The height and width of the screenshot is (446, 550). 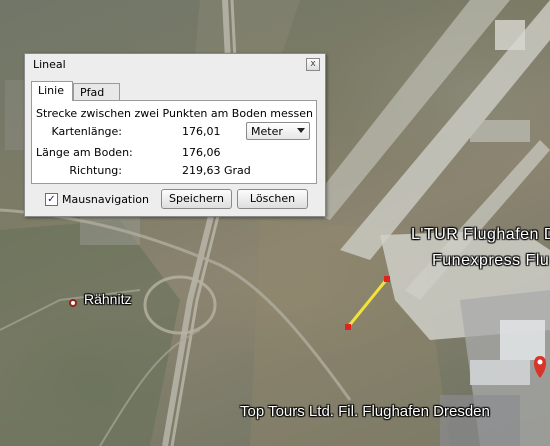 What do you see at coordinates (365, 411) in the screenshot?
I see `map-label-toptours: Top Tours Ltd. Fil. Flughafen Dresden` at bounding box center [365, 411].